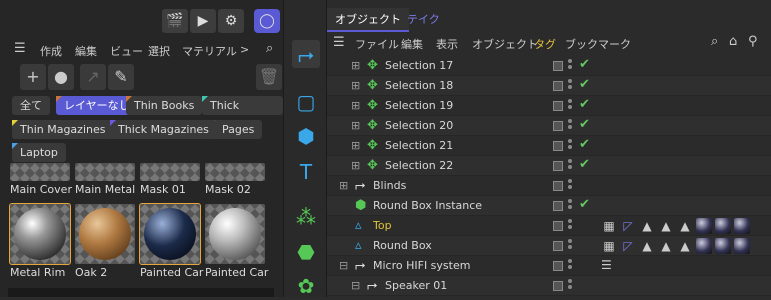 The width and height of the screenshot is (771, 300). I want to click on menu-material: マテリアル, so click(209, 51).